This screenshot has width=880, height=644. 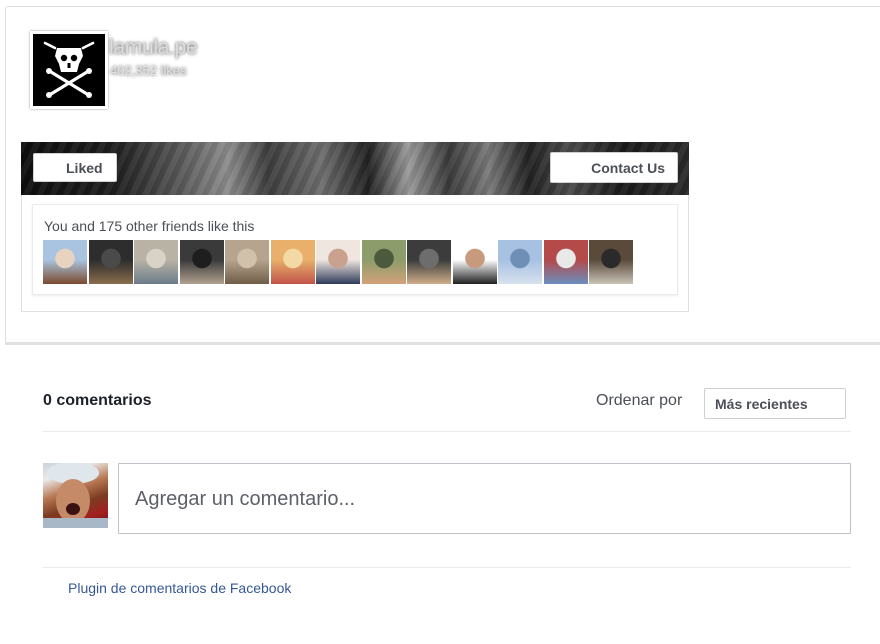 I want to click on section-divider, so click(x=442, y=344).